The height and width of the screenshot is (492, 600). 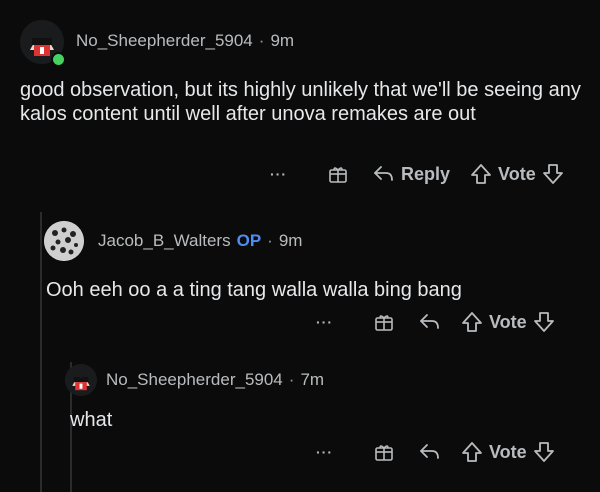 I want to click on comment-meta: Jacob_B_Walters OP · 9m, so click(x=200, y=241).